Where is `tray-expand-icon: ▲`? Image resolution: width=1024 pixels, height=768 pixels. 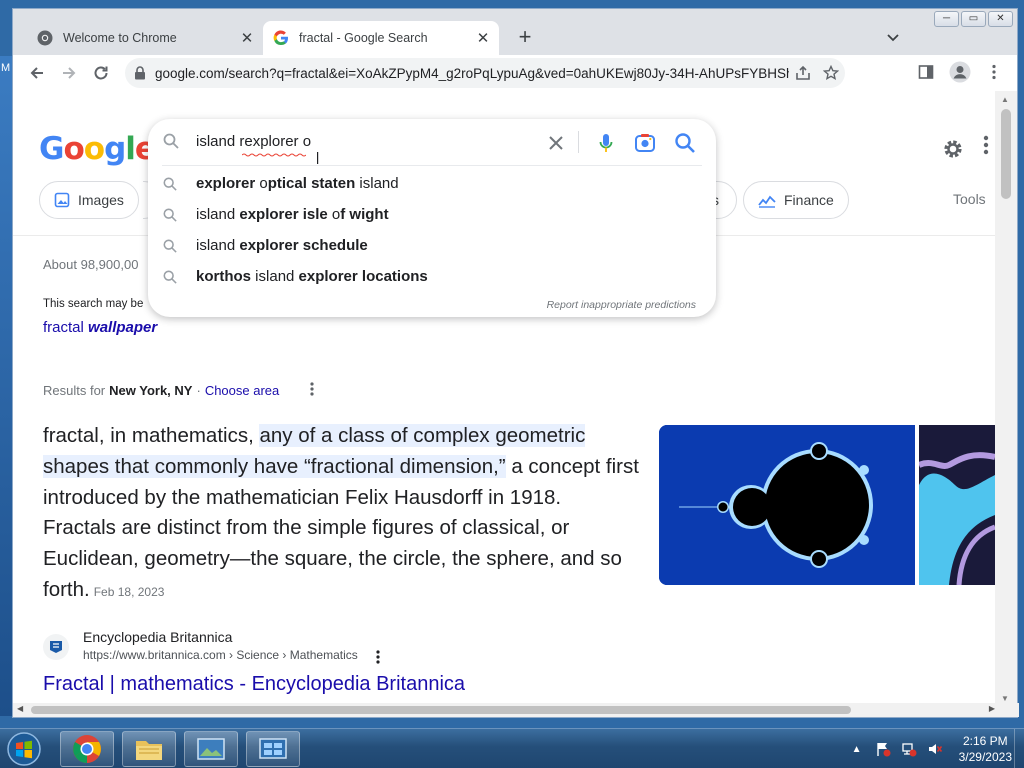
tray-expand-icon: ▲ is located at coordinates (857, 749).